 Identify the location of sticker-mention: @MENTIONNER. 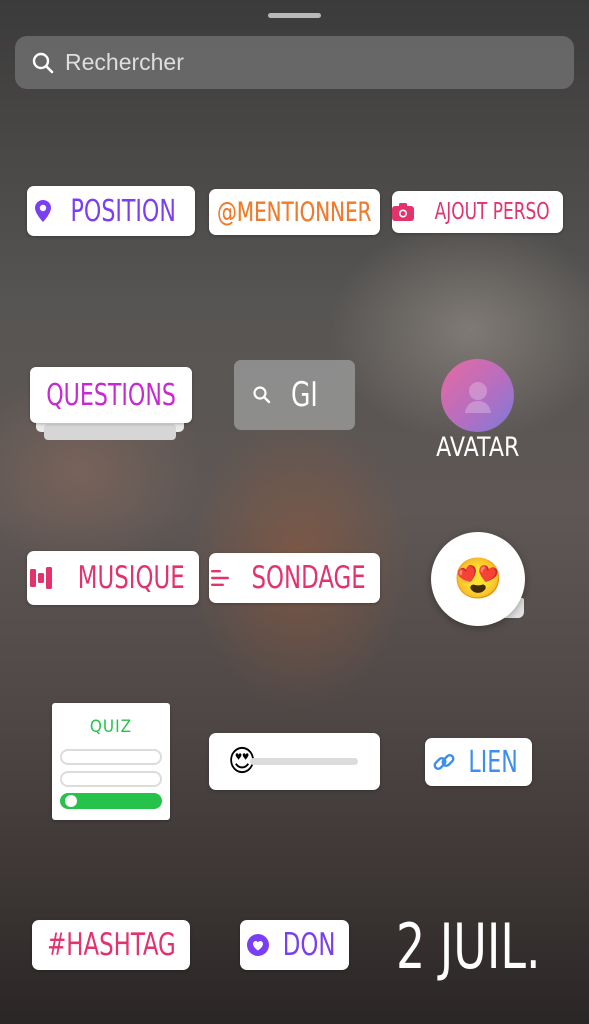
(294, 212).